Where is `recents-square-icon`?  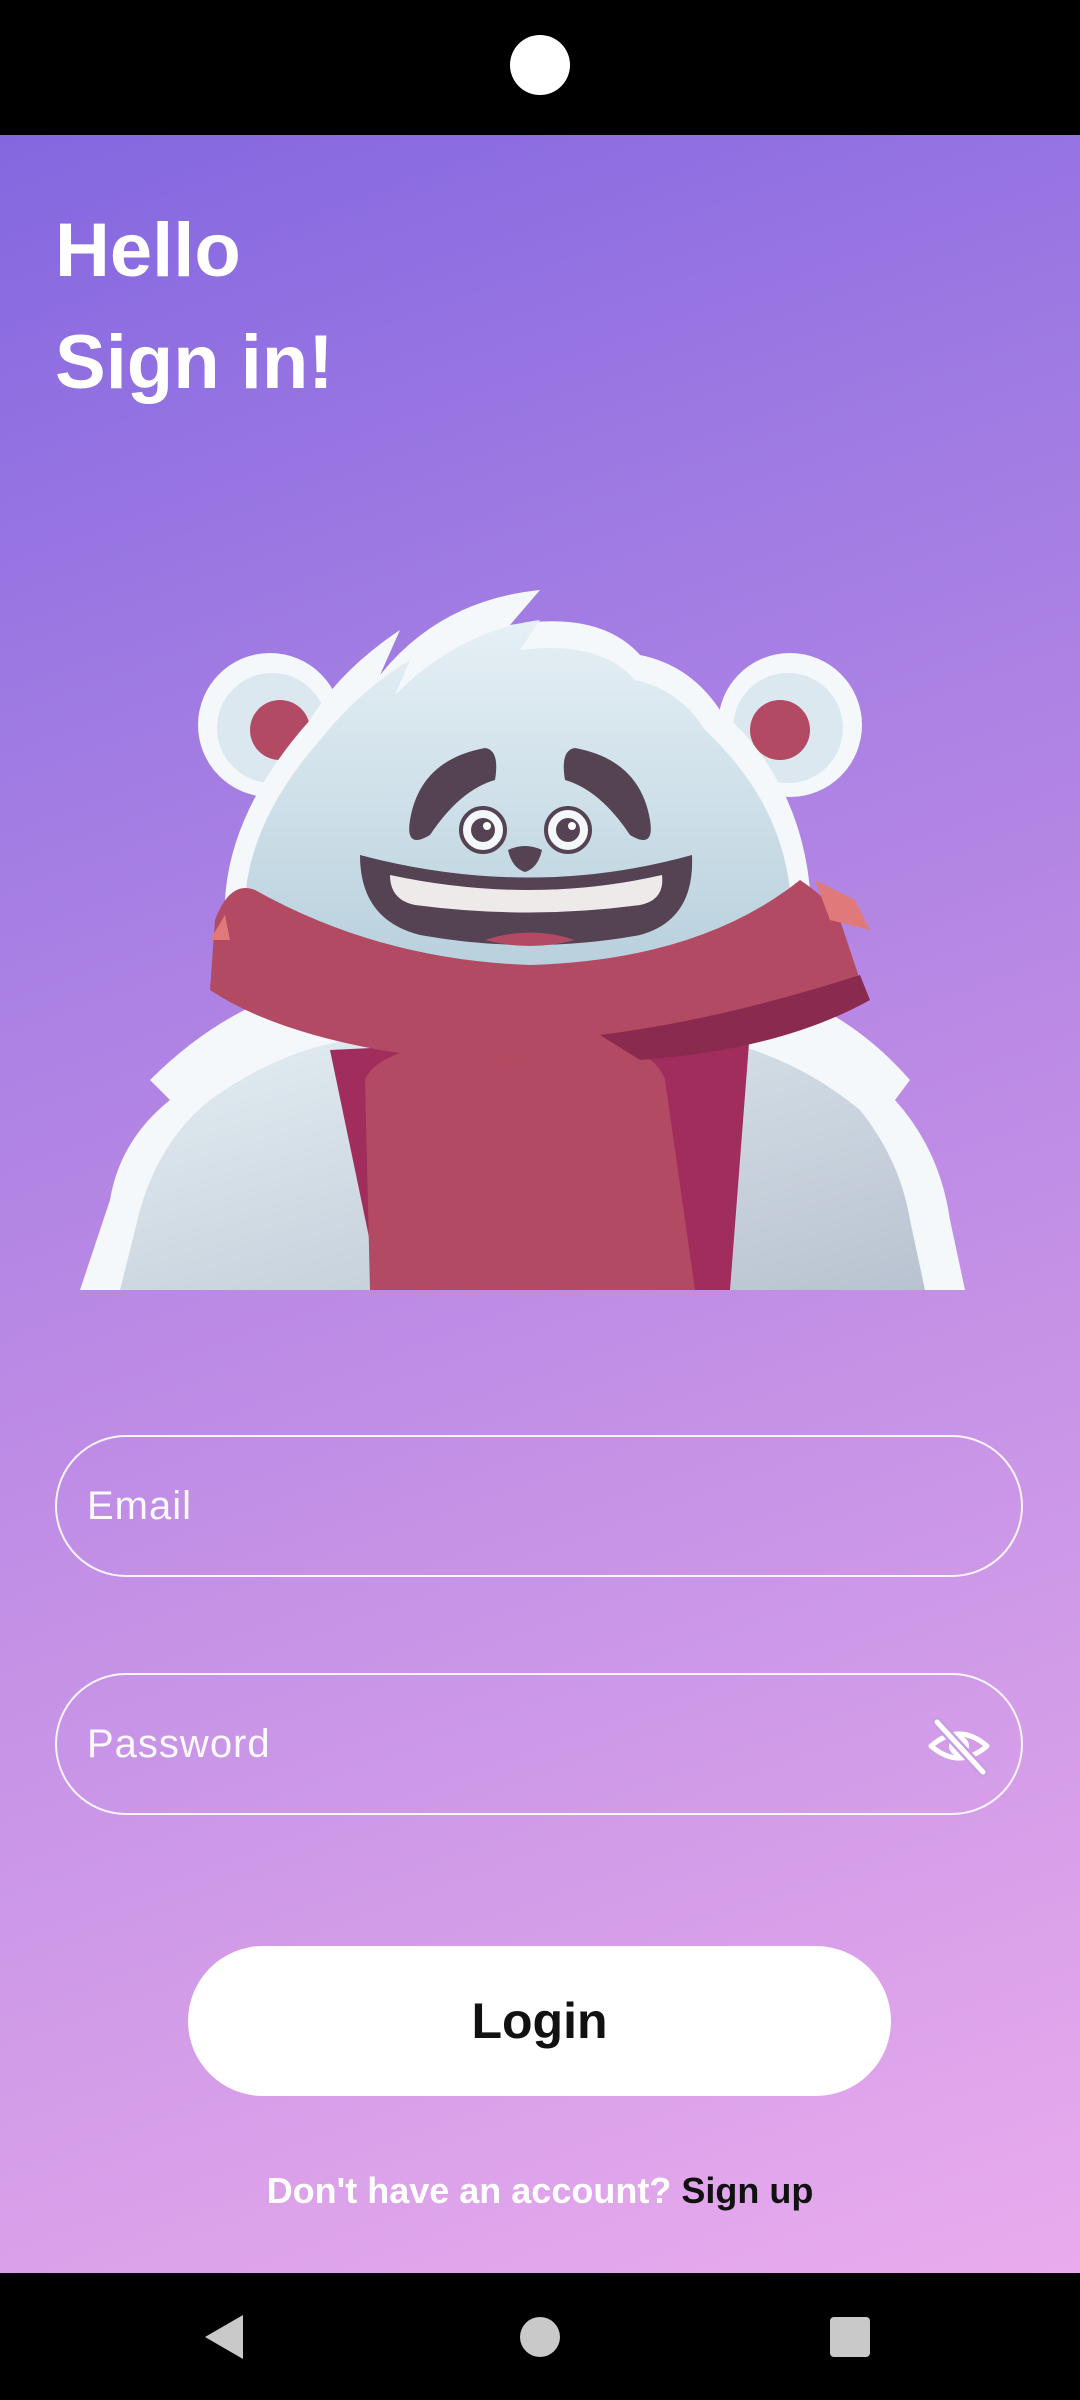
recents-square-icon is located at coordinates (850, 2337).